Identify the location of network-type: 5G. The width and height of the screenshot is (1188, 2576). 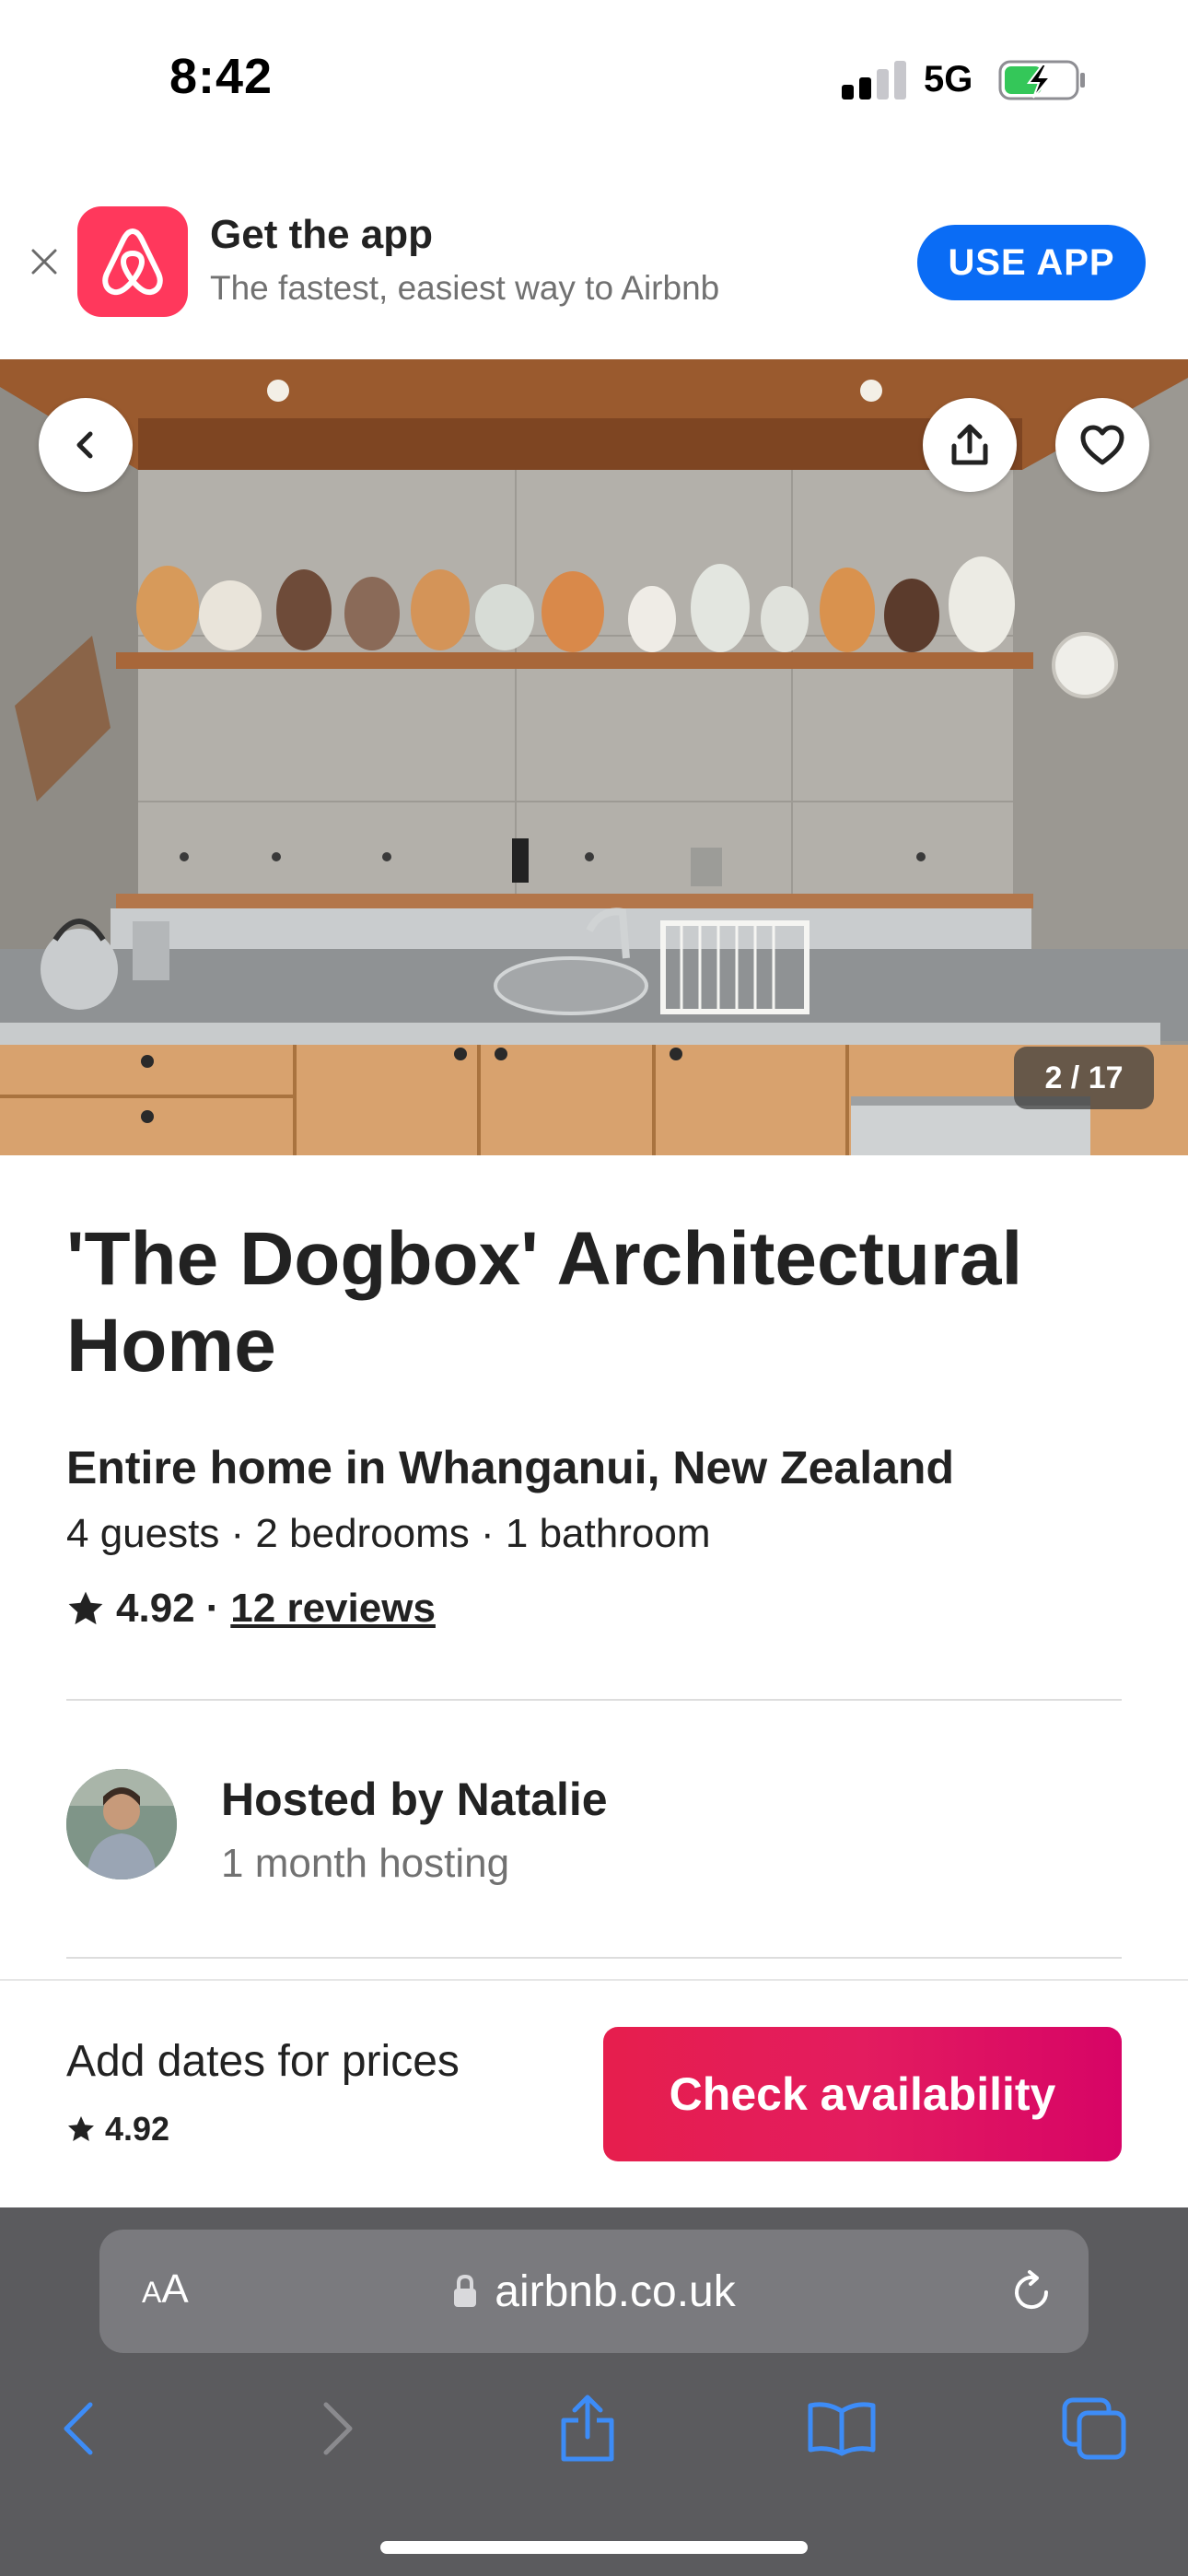
(948, 79).